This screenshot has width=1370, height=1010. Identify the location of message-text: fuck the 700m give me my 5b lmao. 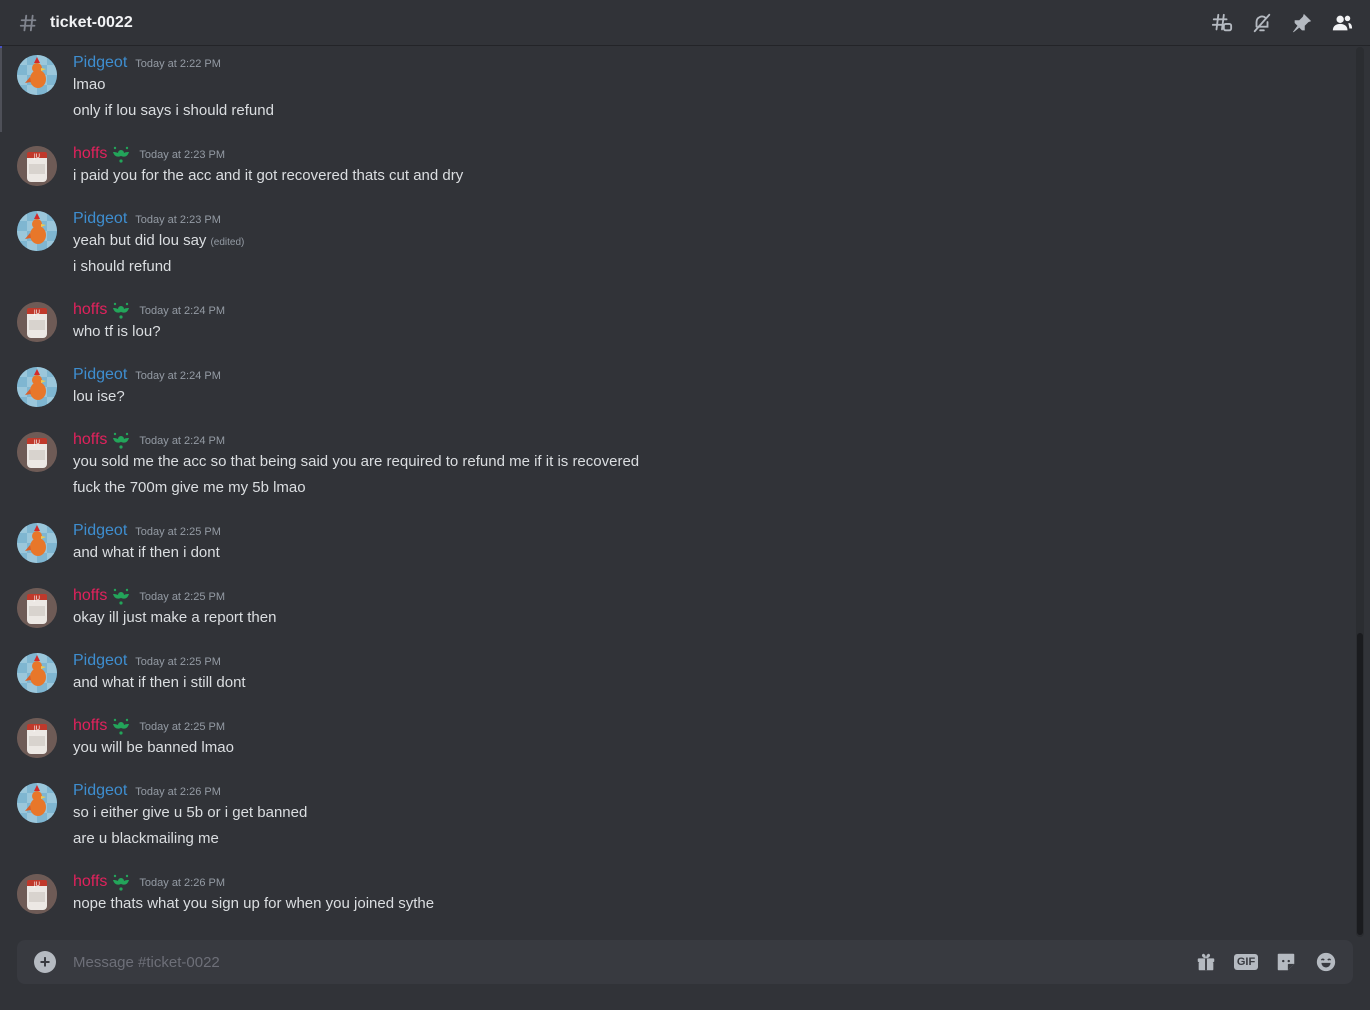
(189, 488).